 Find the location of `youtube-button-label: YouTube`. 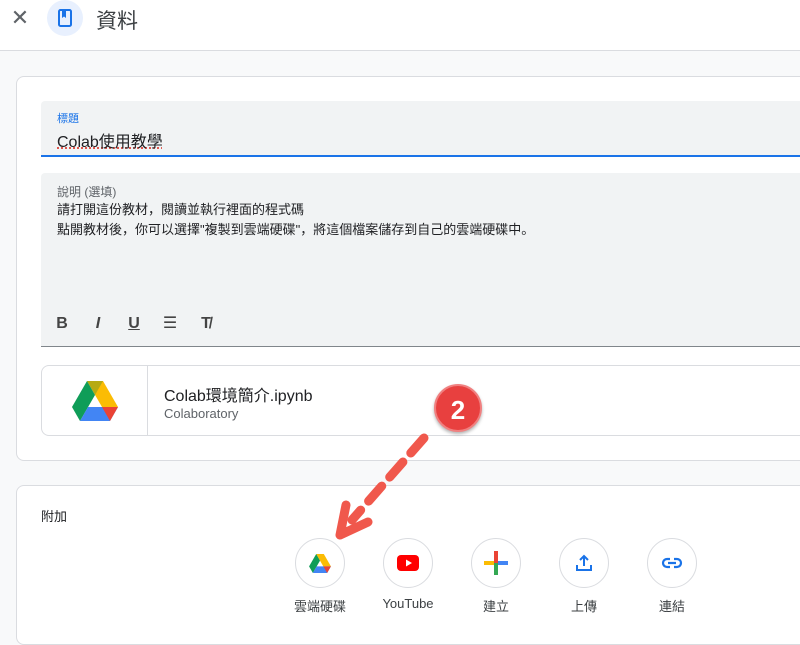

youtube-button-label: YouTube is located at coordinates (408, 603).